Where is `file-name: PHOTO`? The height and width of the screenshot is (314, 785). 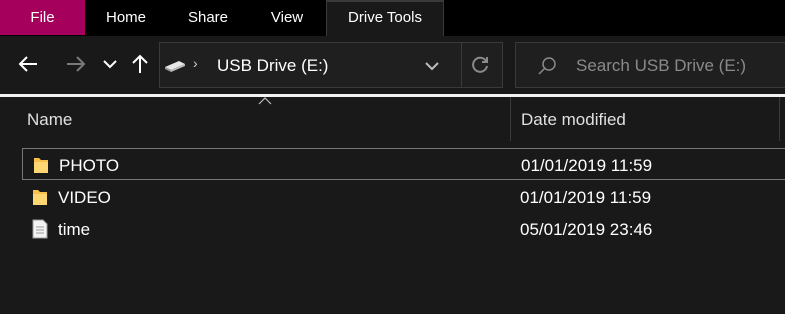 file-name: PHOTO is located at coordinates (89, 165).